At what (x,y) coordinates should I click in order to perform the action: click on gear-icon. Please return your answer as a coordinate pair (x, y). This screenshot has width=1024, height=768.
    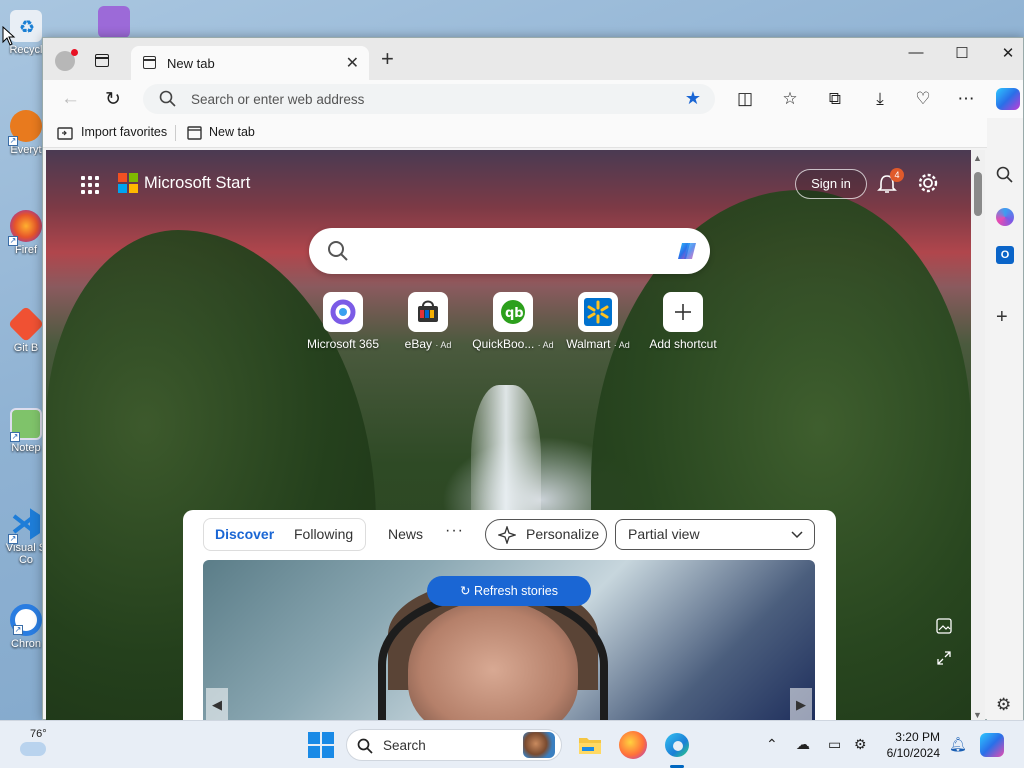
    Looking at the image, I should click on (928, 183).